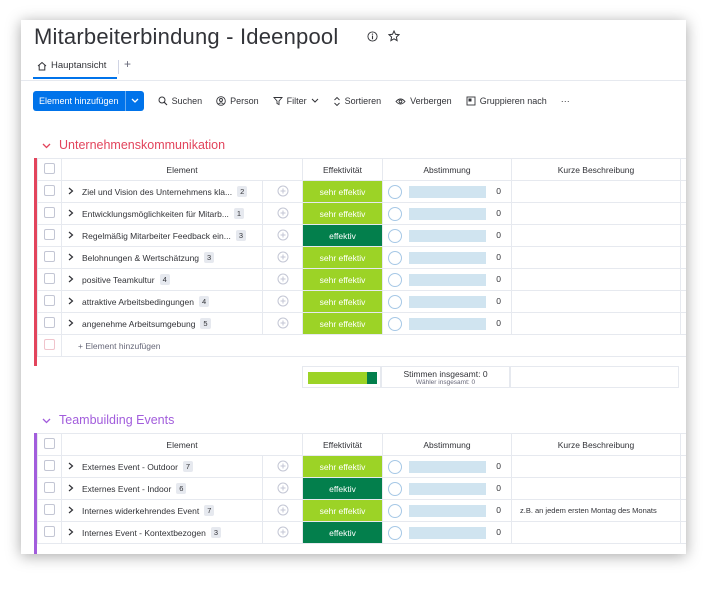 The image size is (728, 596). I want to click on item-name-cell: Externes Event - Indoor 6, so click(162, 488).